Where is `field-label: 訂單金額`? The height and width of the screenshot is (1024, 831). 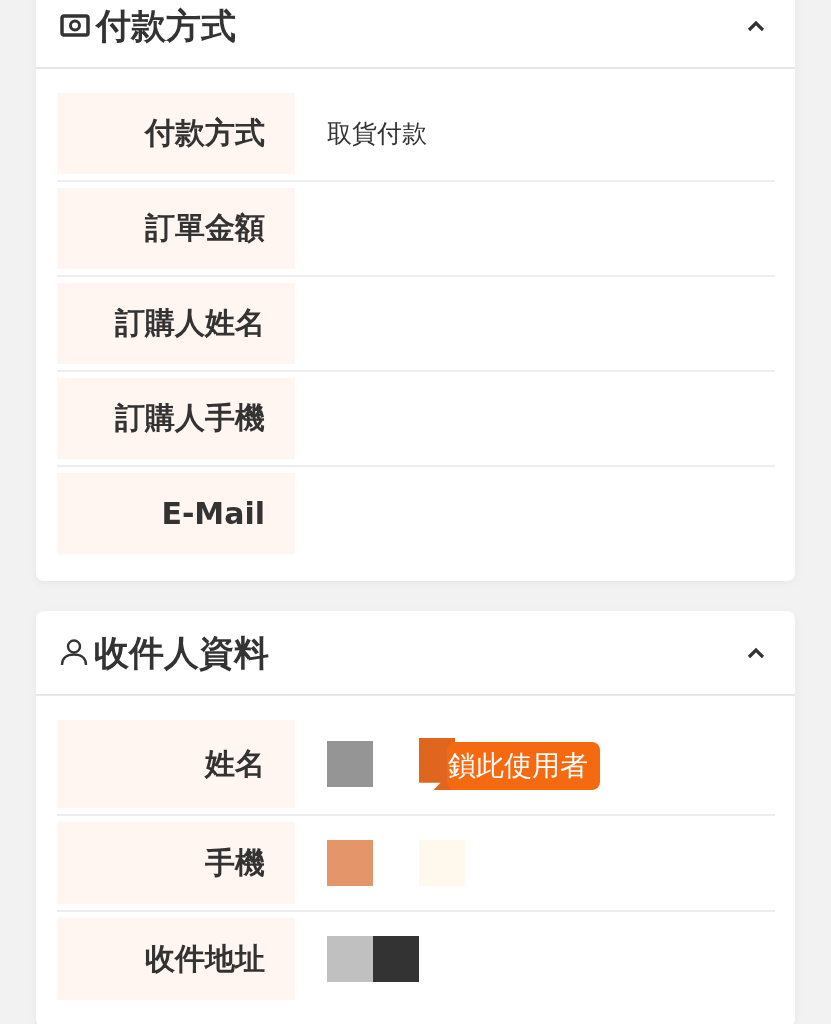
field-label: 訂單金額 is located at coordinates (176, 228).